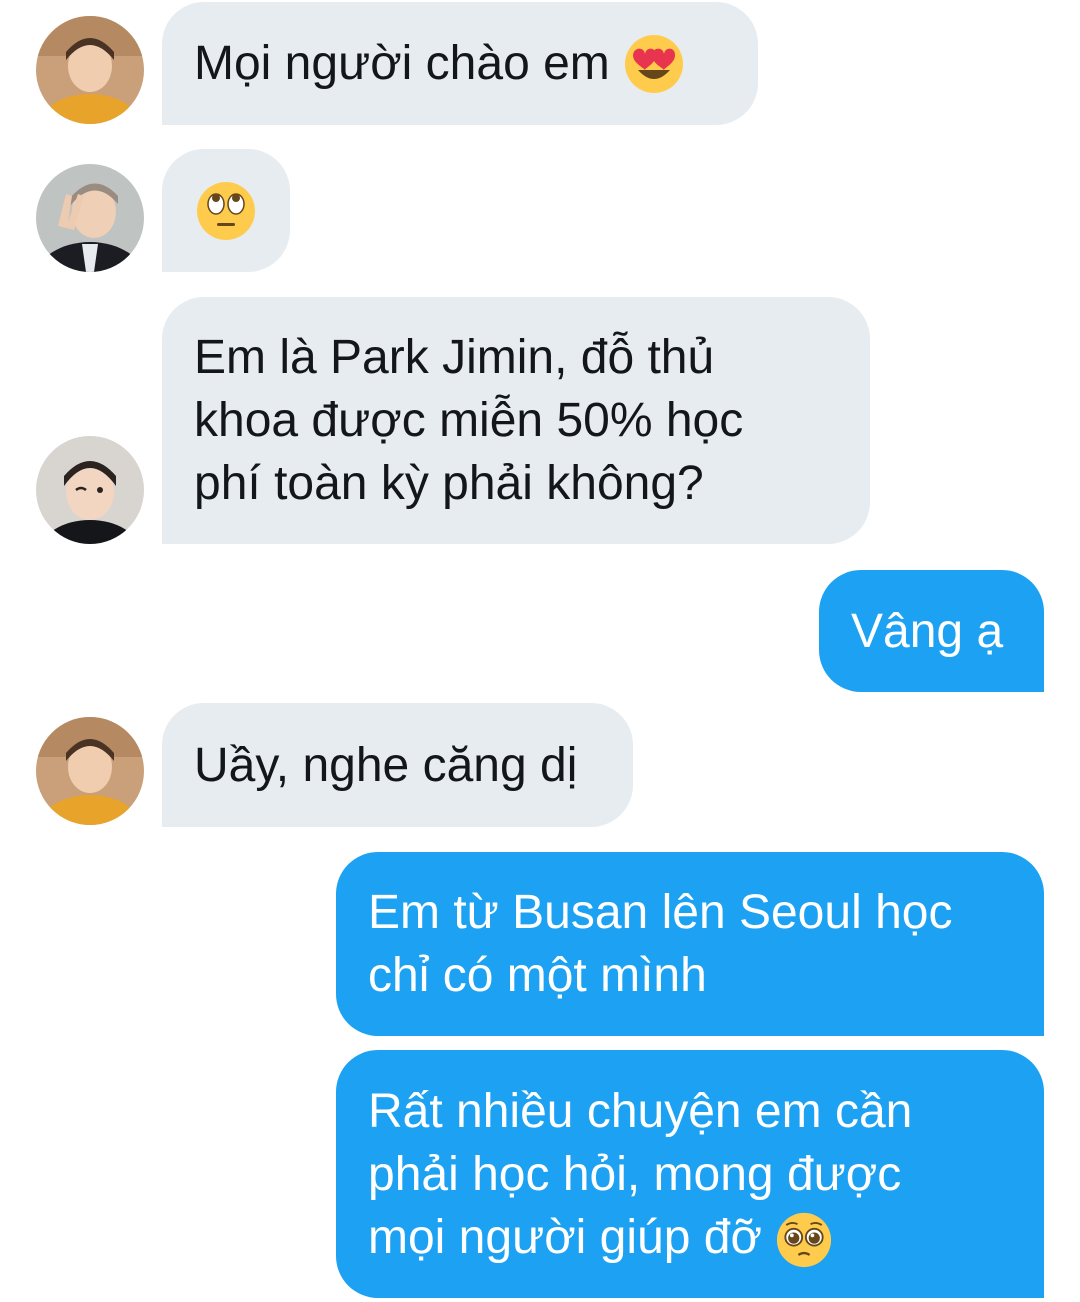 This screenshot has width=1080, height=1302. I want to click on message-bubble-incoming: Mọi người chào em, so click(460, 63).